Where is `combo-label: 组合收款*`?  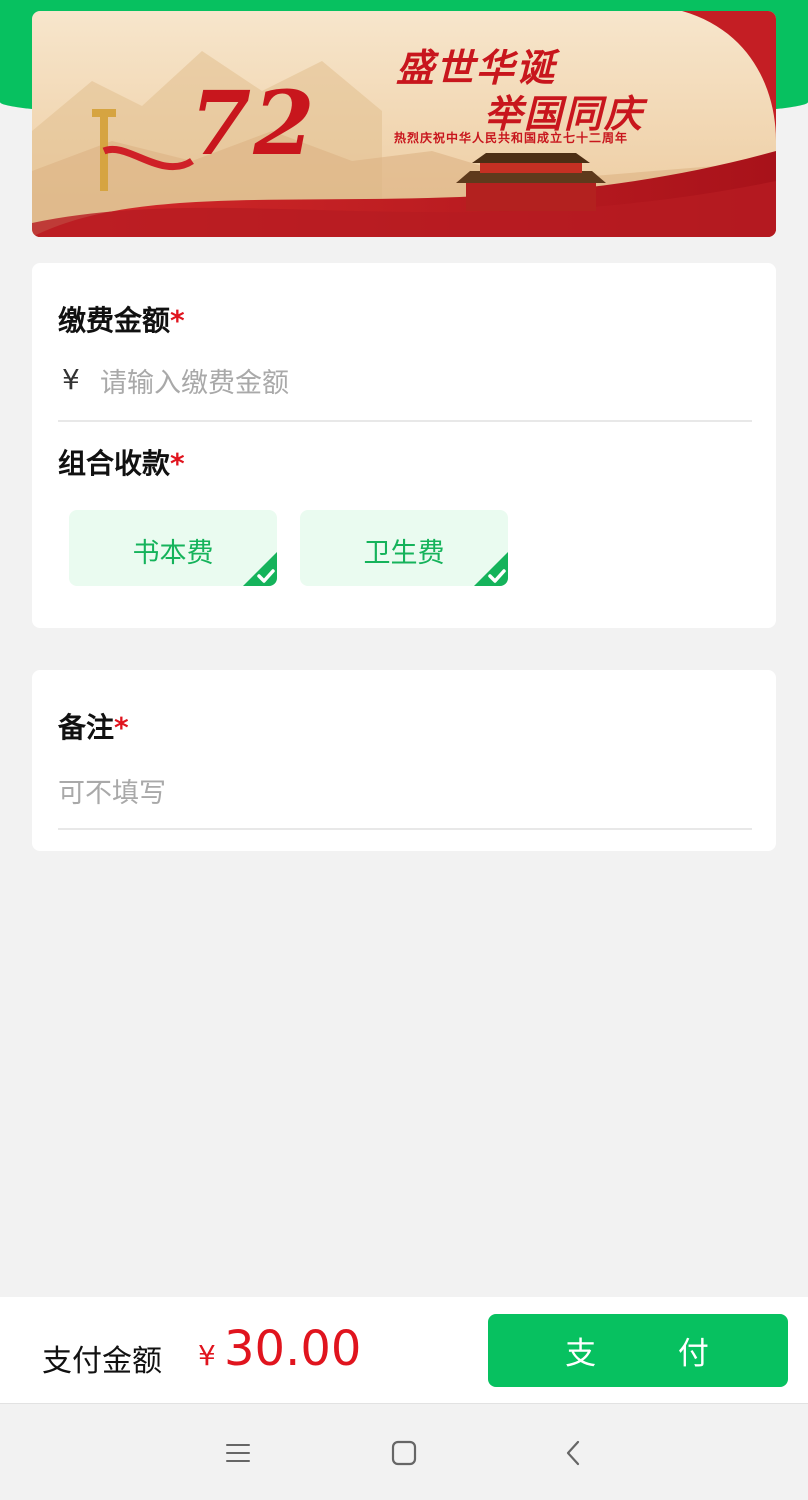
combo-label: 组合收款* is located at coordinates (121, 462).